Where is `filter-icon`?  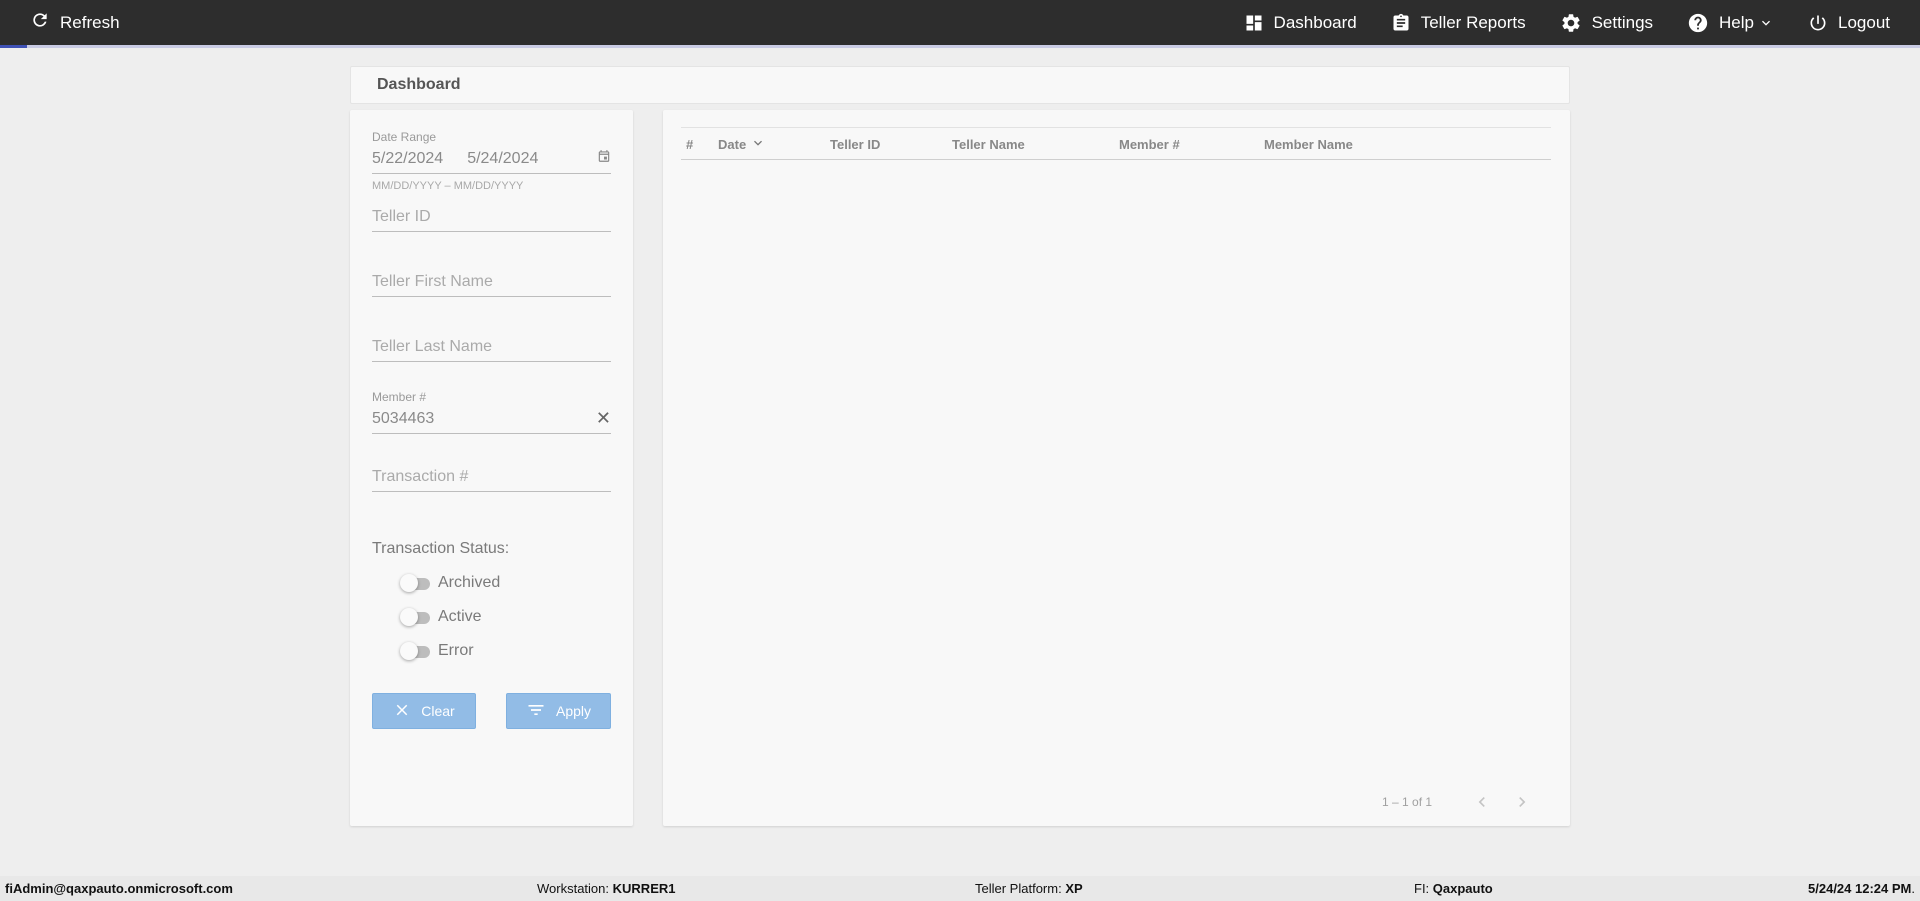 filter-icon is located at coordinates (536, 711).